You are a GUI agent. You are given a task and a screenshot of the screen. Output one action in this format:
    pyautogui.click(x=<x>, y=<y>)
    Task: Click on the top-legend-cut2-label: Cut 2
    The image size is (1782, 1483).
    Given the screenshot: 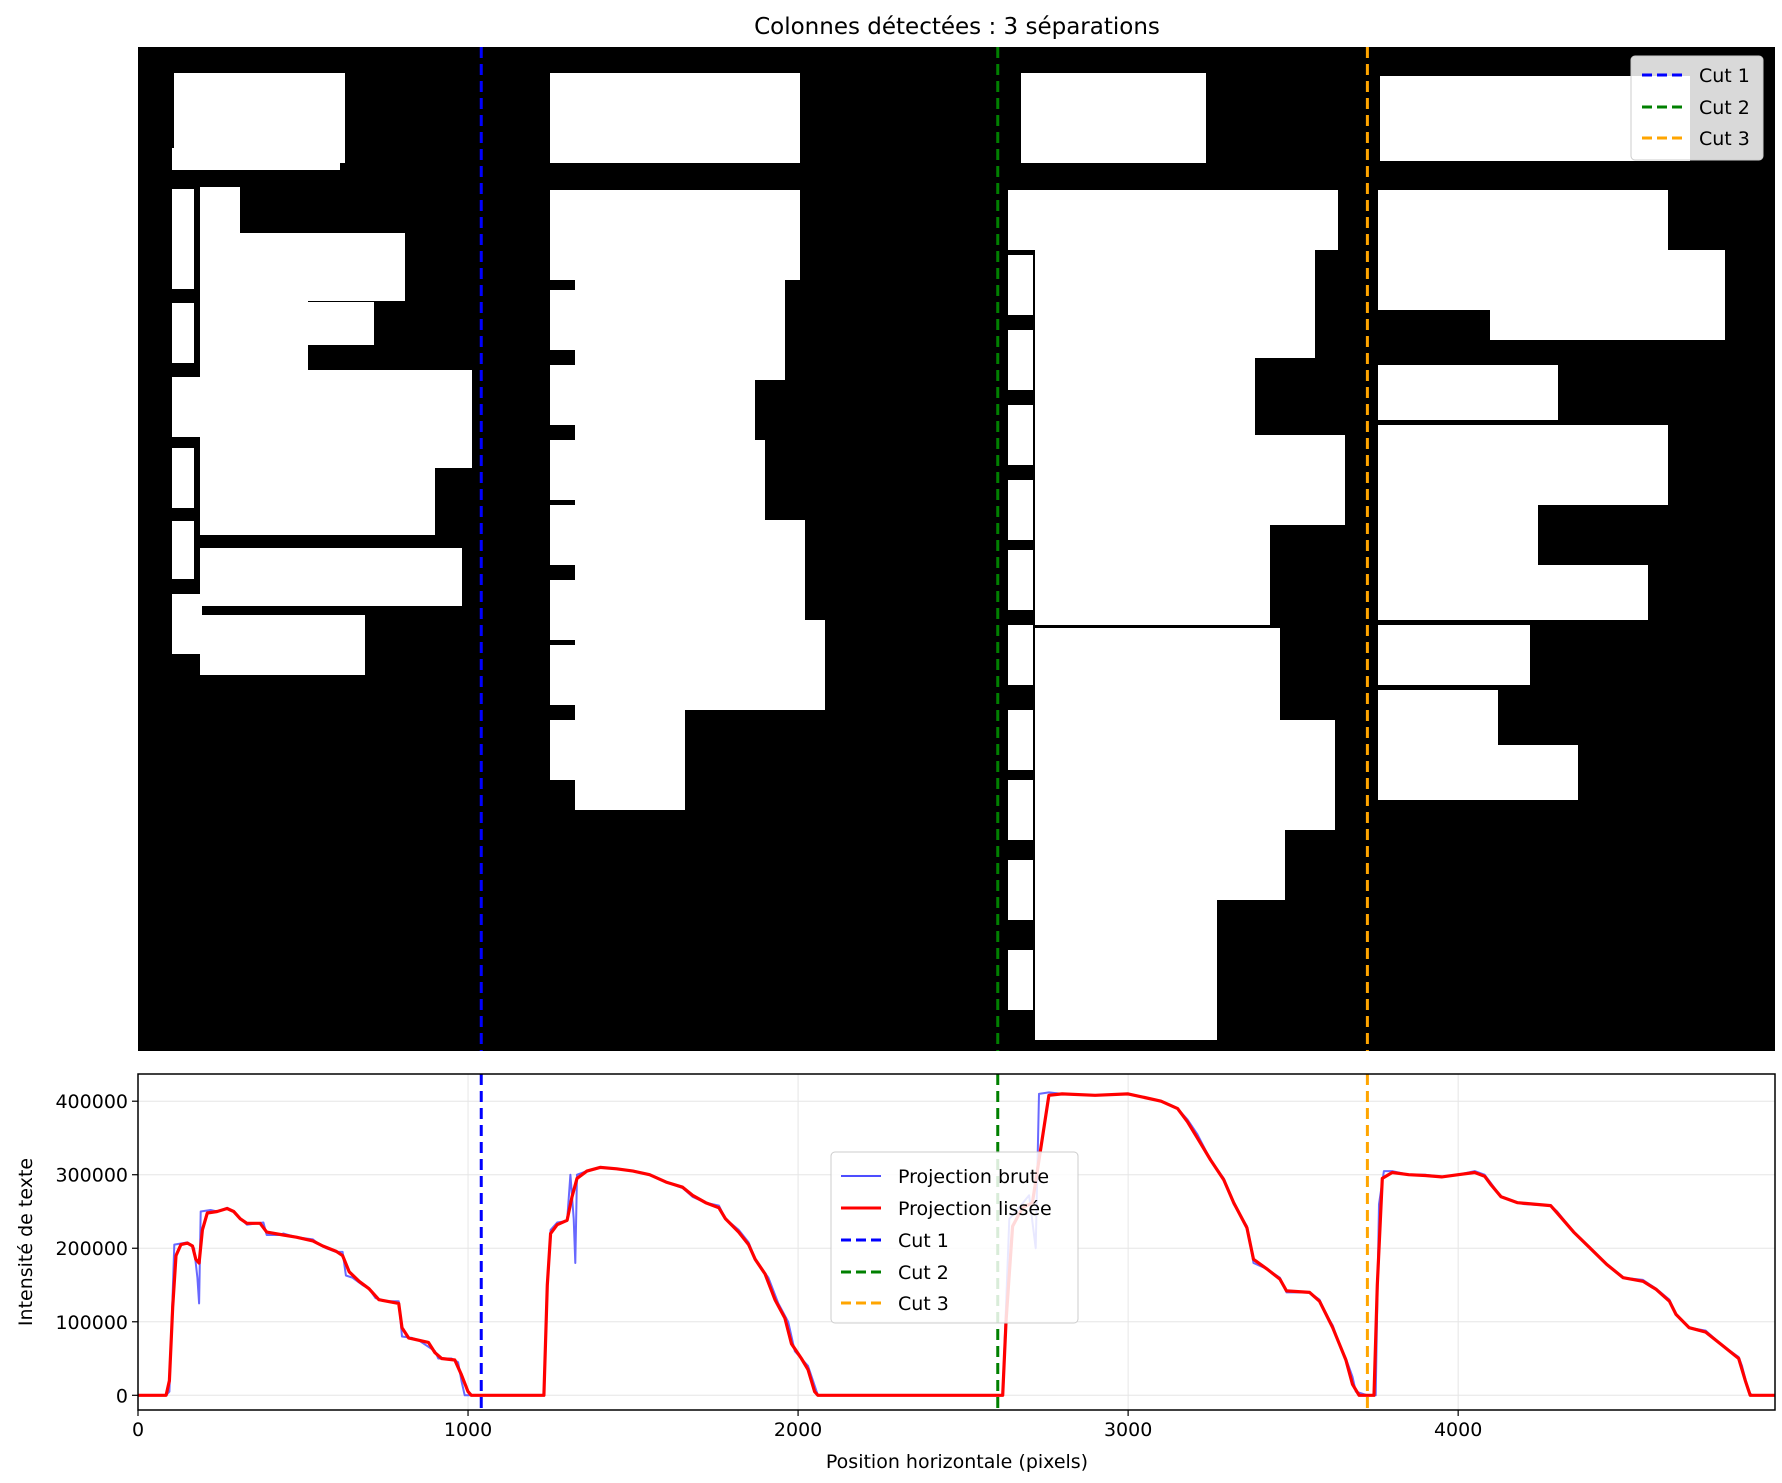 What is the action you would take?
    pyautogui.click(x=1724, y=108)
    